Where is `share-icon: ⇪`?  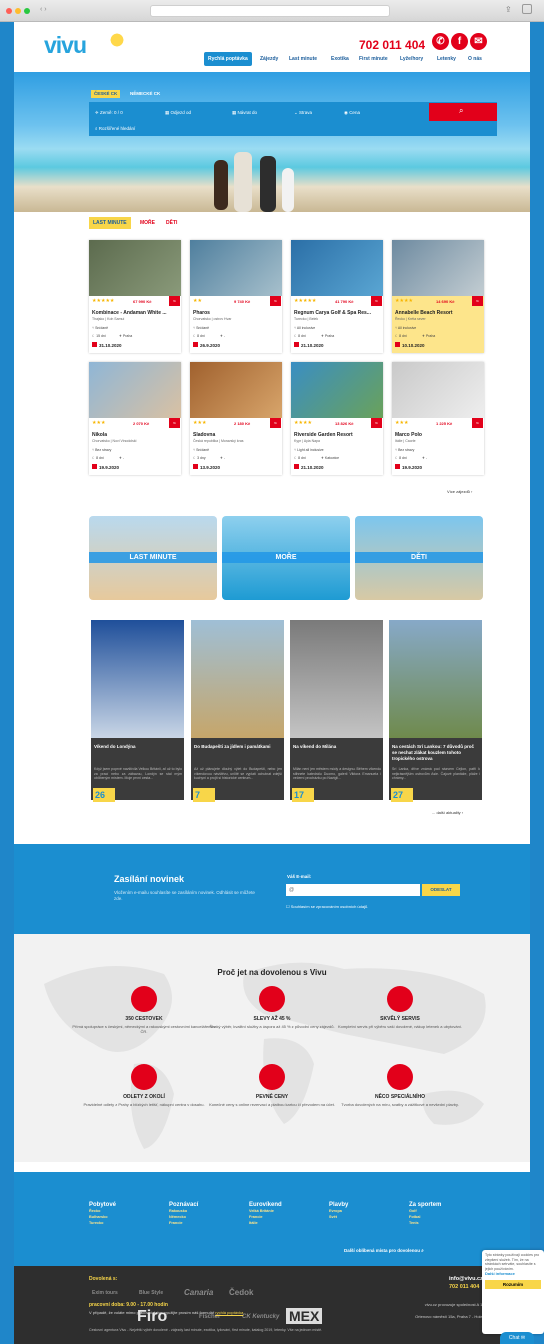 share-icon: ⇪ is located at coordinates (508, 9).